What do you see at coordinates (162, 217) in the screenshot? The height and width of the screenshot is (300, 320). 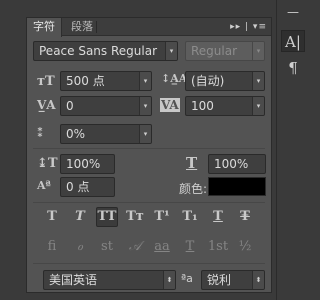 I see `superscript-button: T¹` at bounding box center [162, 217].